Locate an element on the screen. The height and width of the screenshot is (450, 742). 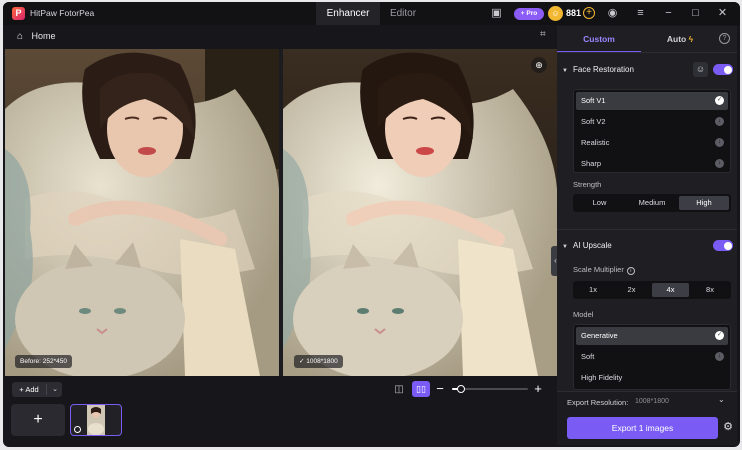
face-model-label: Sharp is located at coordinates (591, 163).